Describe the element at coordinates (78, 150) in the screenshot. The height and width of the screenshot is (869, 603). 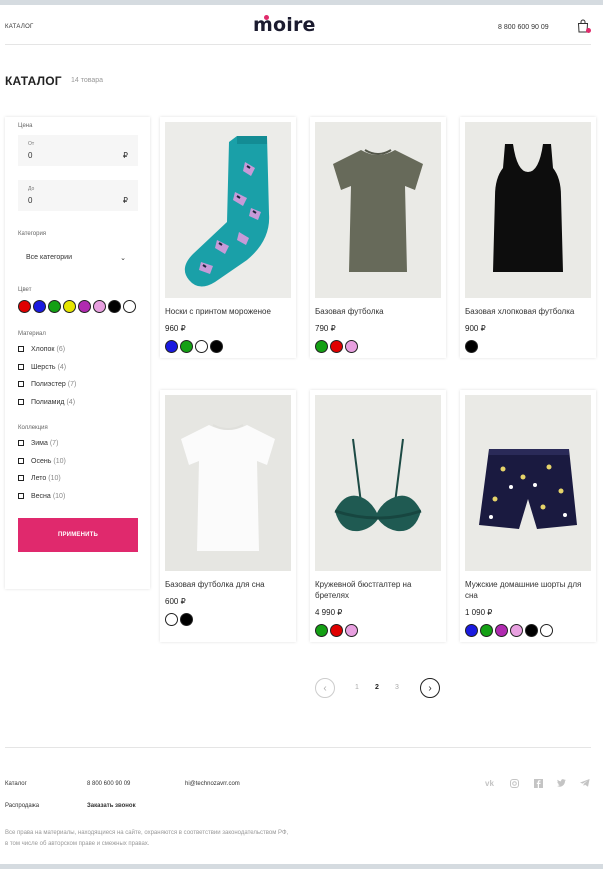
I see `price-from-field: От 0 ₽` at that location.